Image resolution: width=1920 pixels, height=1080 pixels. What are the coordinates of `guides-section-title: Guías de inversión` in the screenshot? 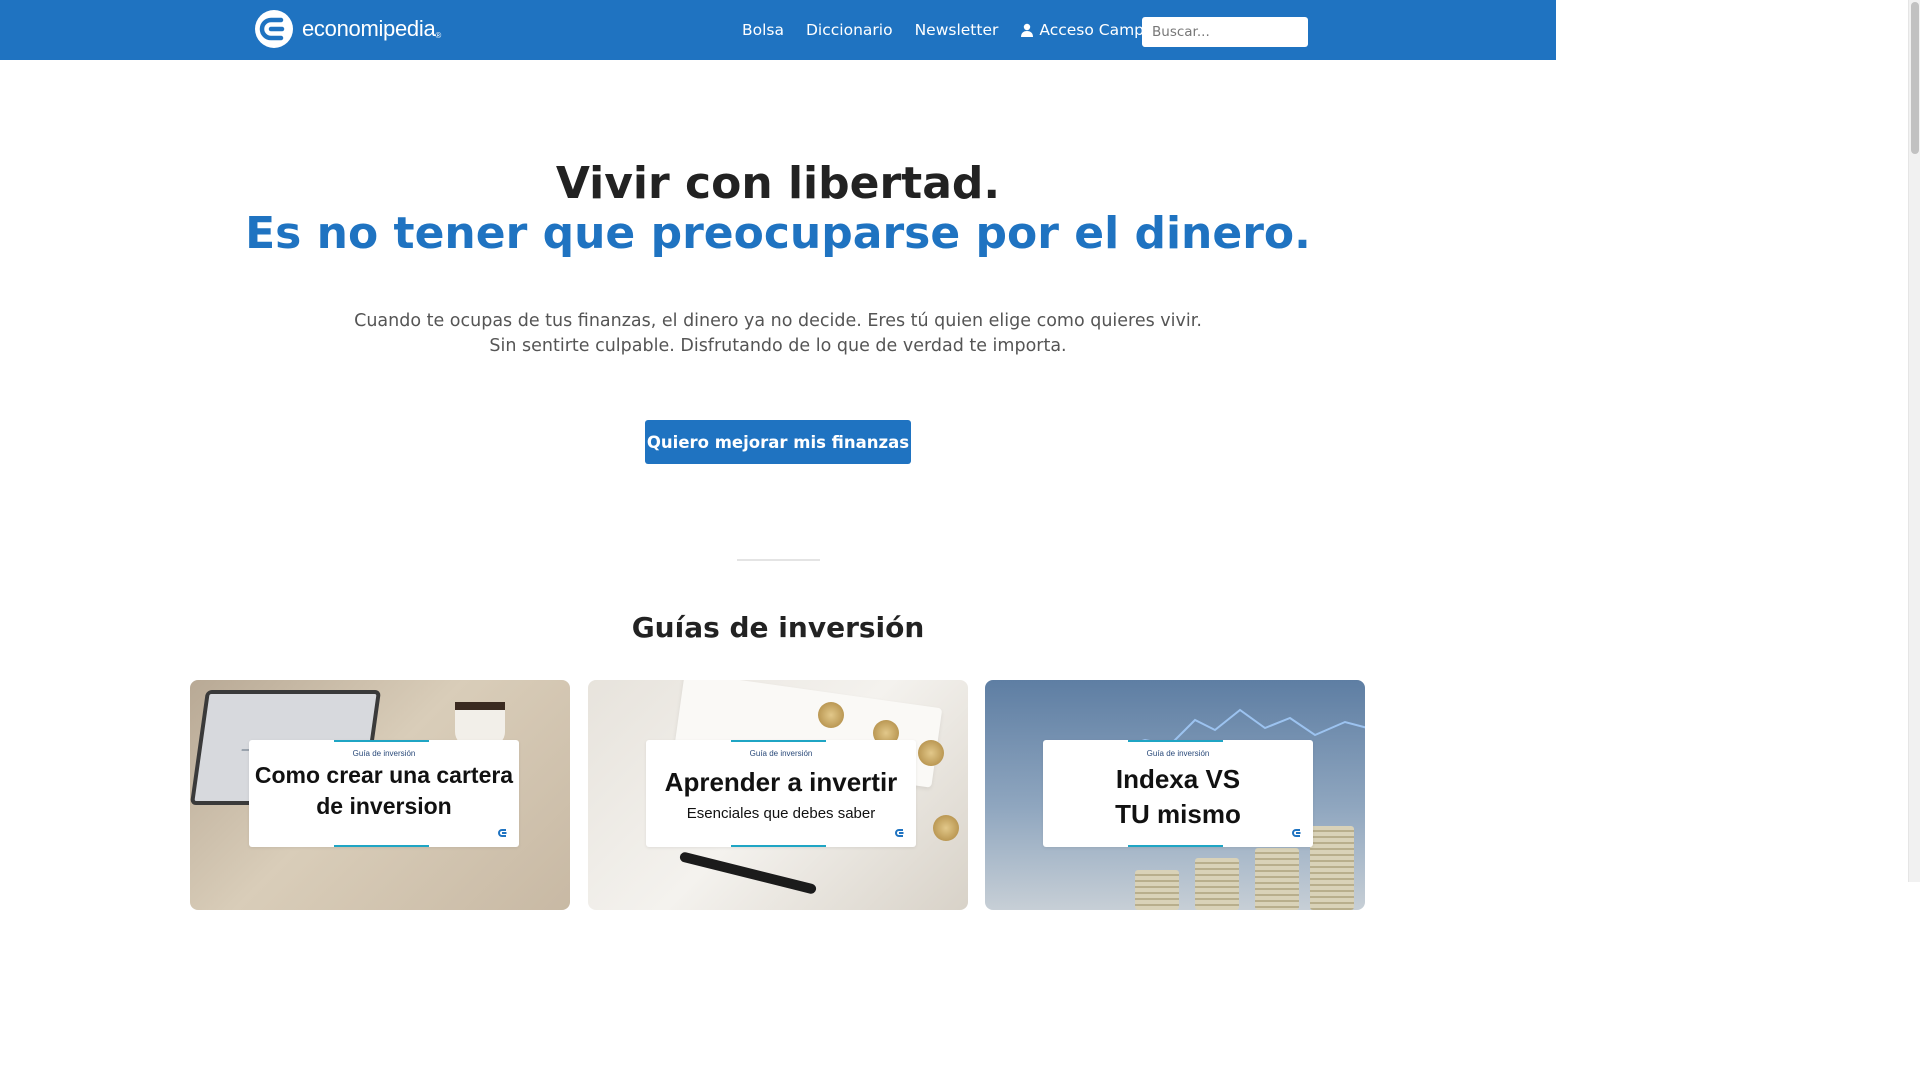 It's located at (778, 627).